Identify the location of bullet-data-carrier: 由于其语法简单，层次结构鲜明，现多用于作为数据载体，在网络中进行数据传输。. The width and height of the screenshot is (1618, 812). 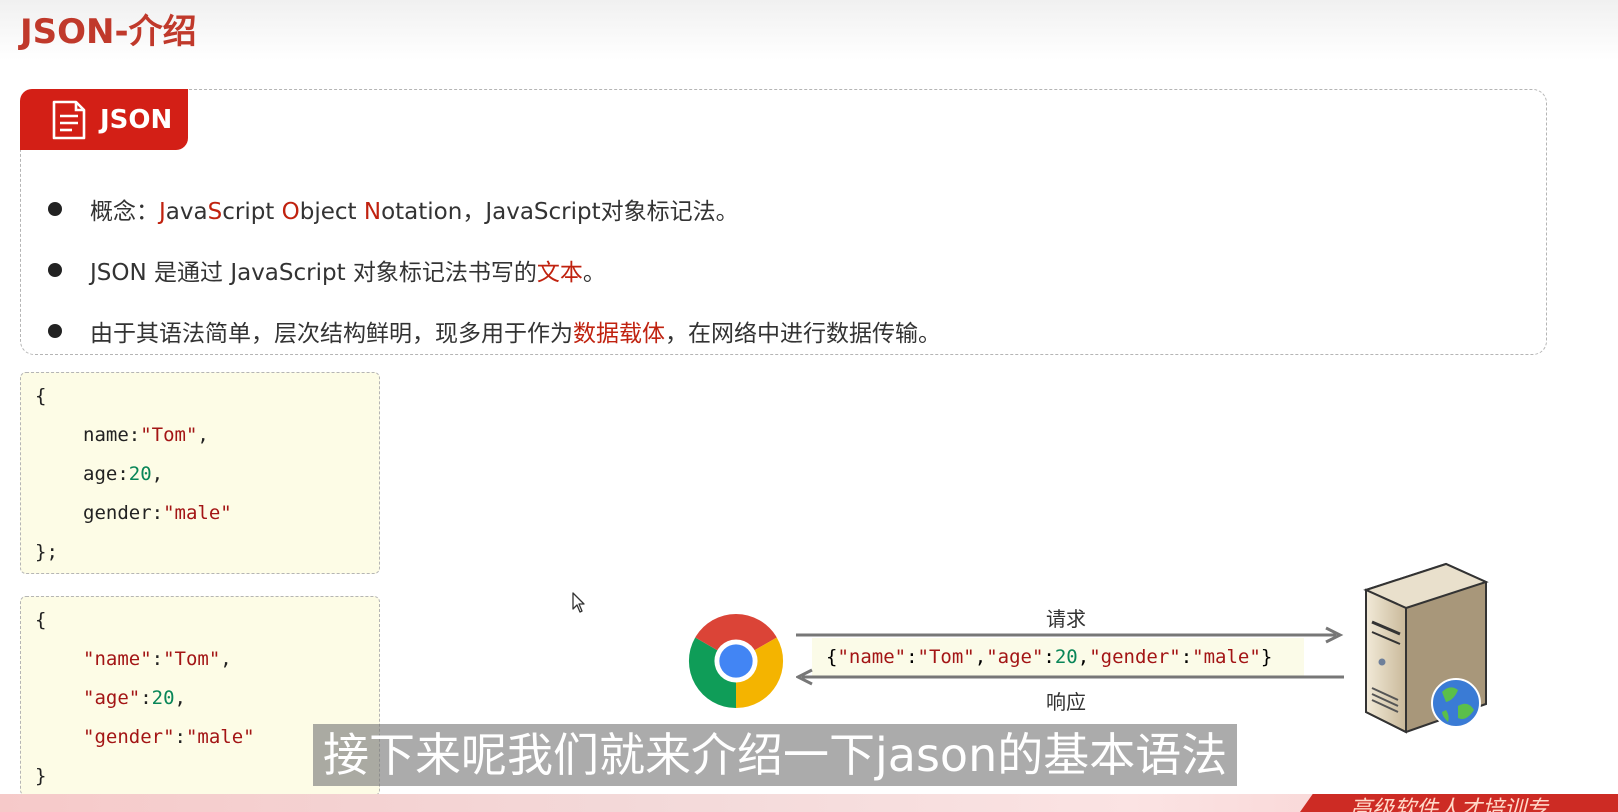
(494, 331).